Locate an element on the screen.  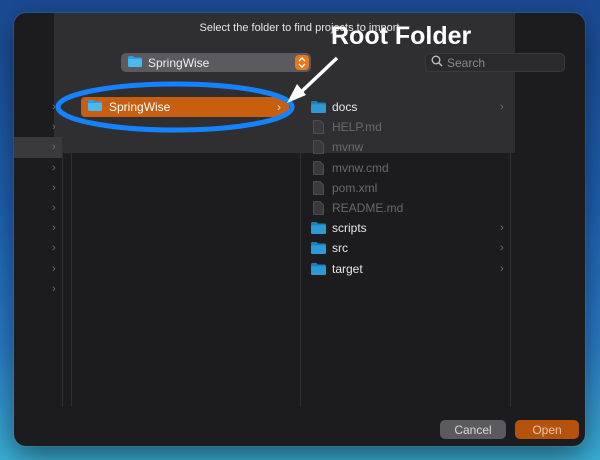
arrow-icon is located at coordinates (313, 79).